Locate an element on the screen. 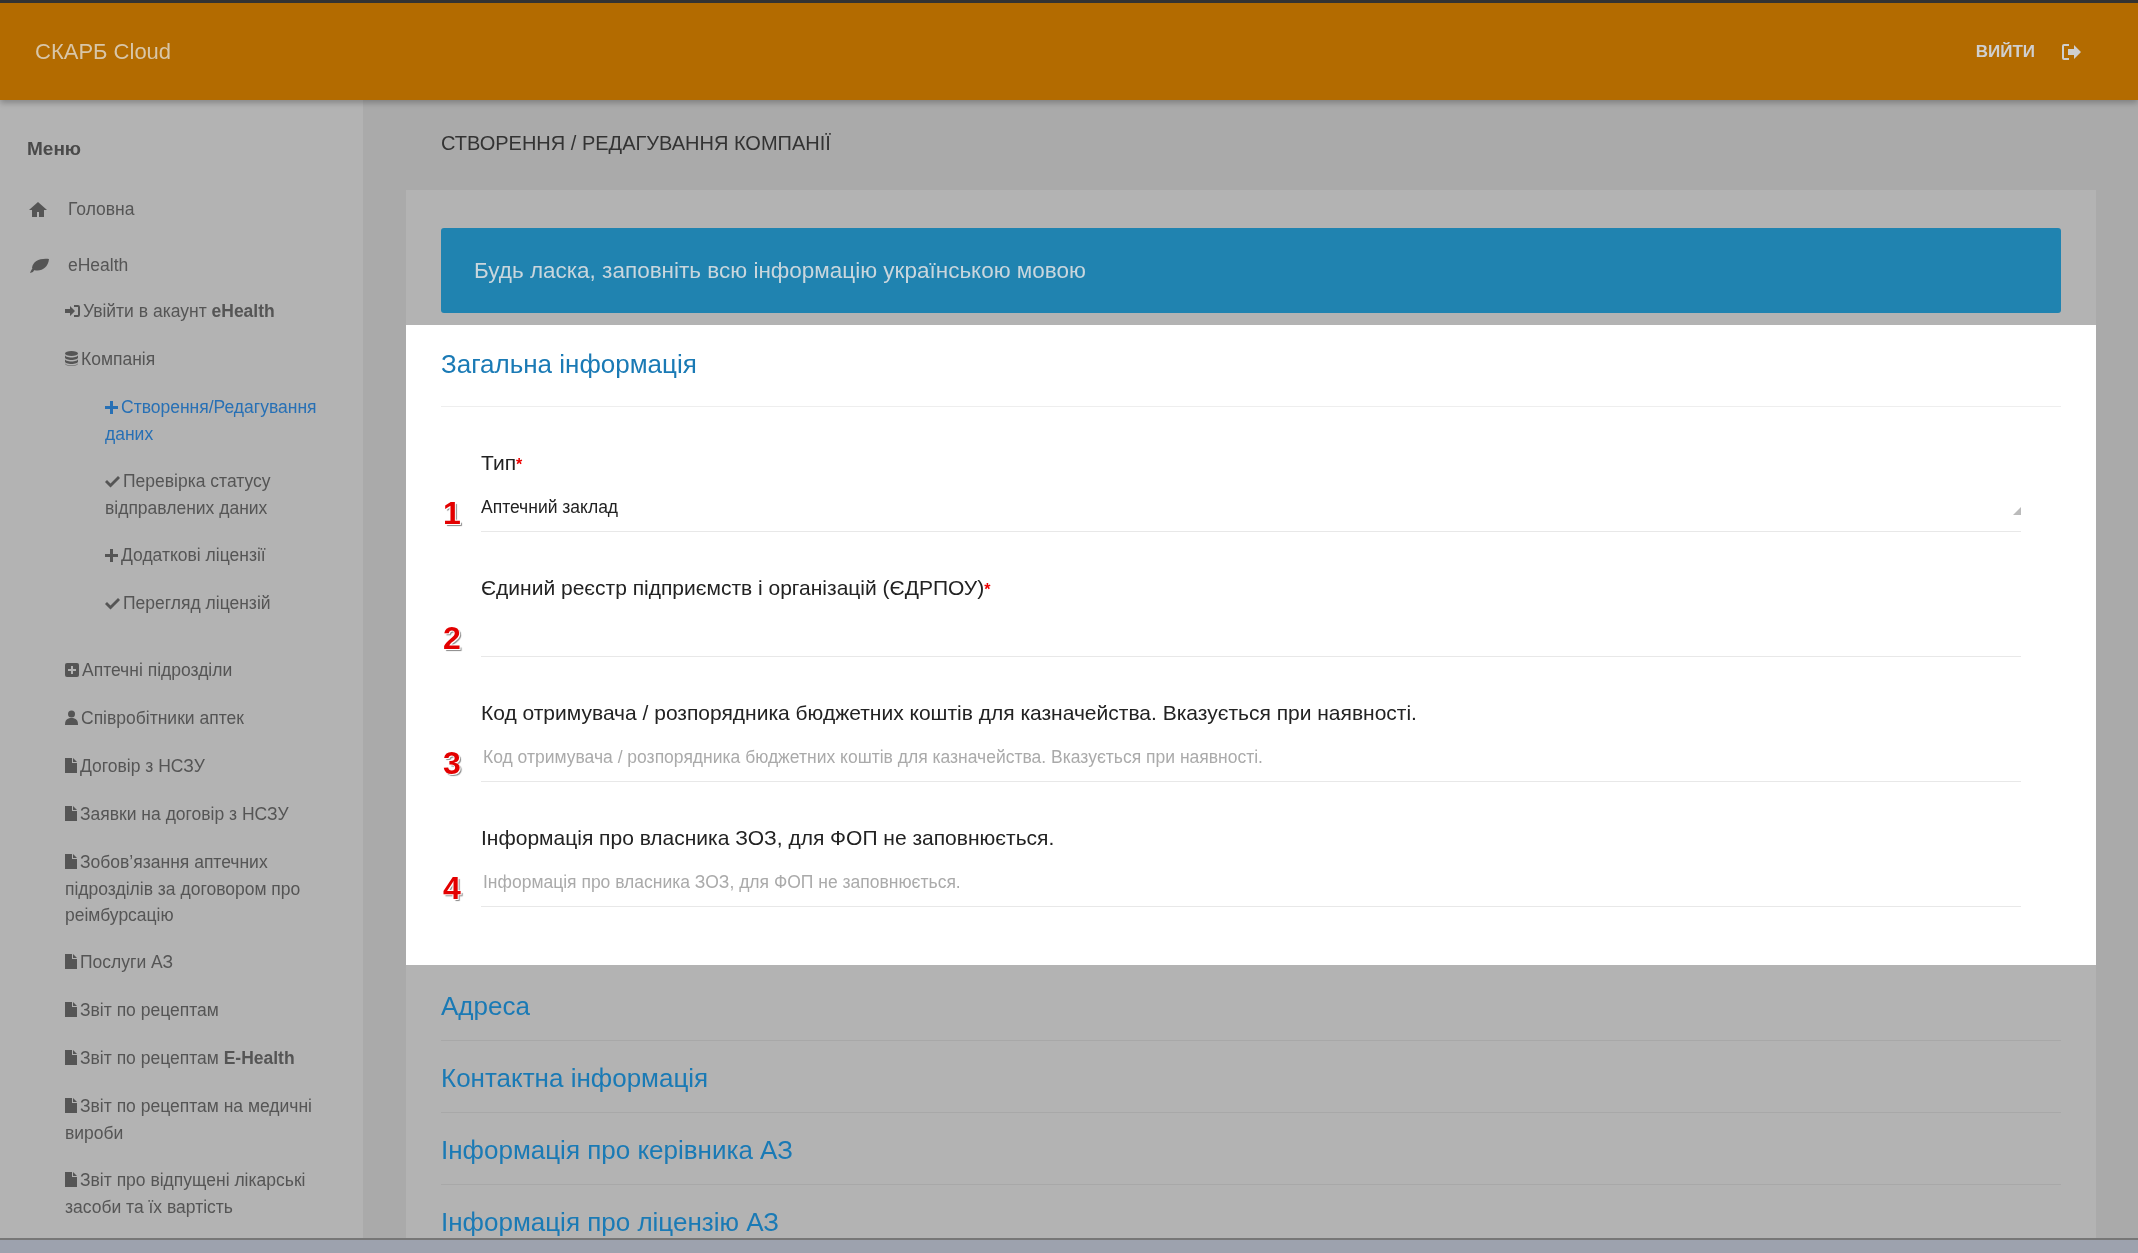 The height and width of the screenshot is (1253, 2138). nav-link: Створення/Редагування даних is located at coordinates (181, 420).